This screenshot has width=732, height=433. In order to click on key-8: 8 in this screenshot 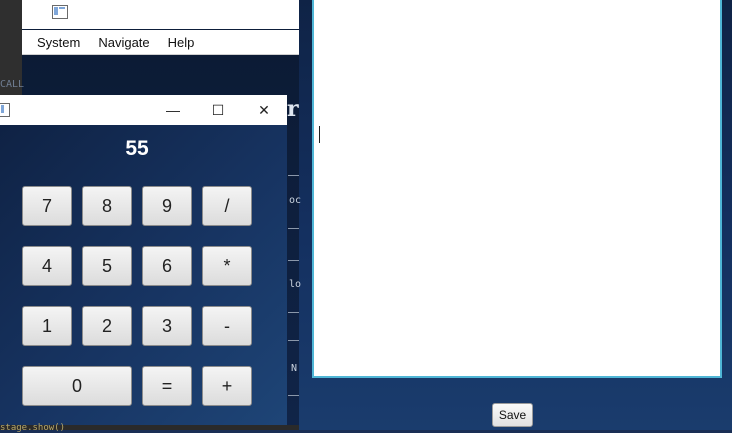, I will do `click(107, 206)`.